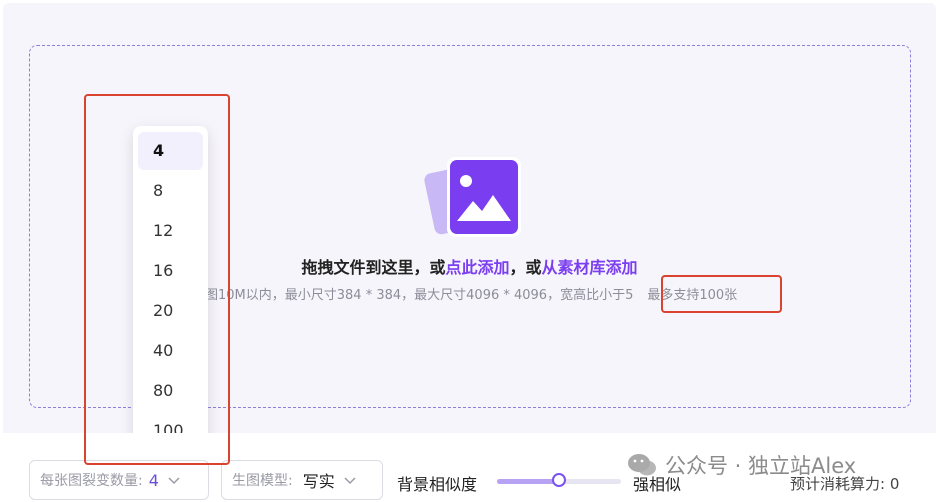 This screenshot has height=502, width=939. Describe the element at coordinates (318, 481) in the screenshot. I see `model-value: 写实` at that location.